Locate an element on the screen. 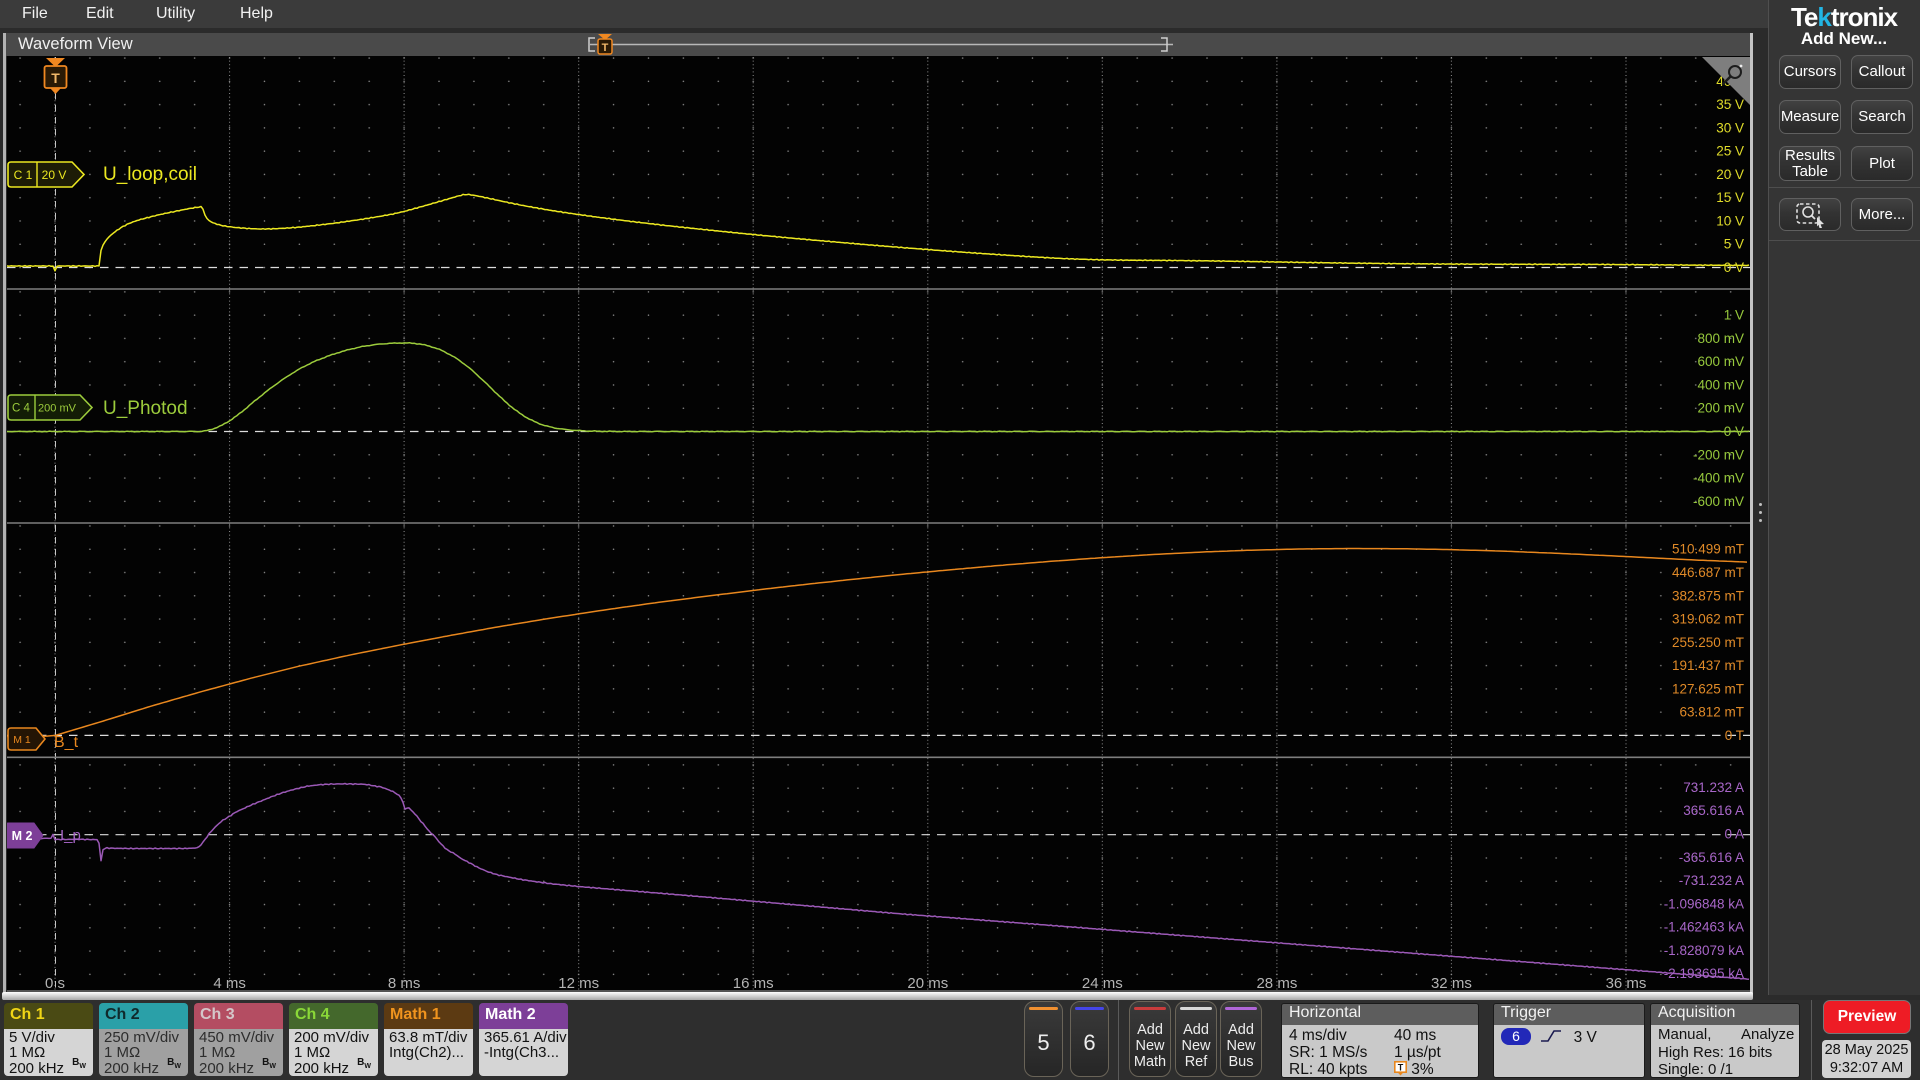 This screenshot has width=1920, height=1080. svg-text: 12 ms is located at coordinates (578, 983).